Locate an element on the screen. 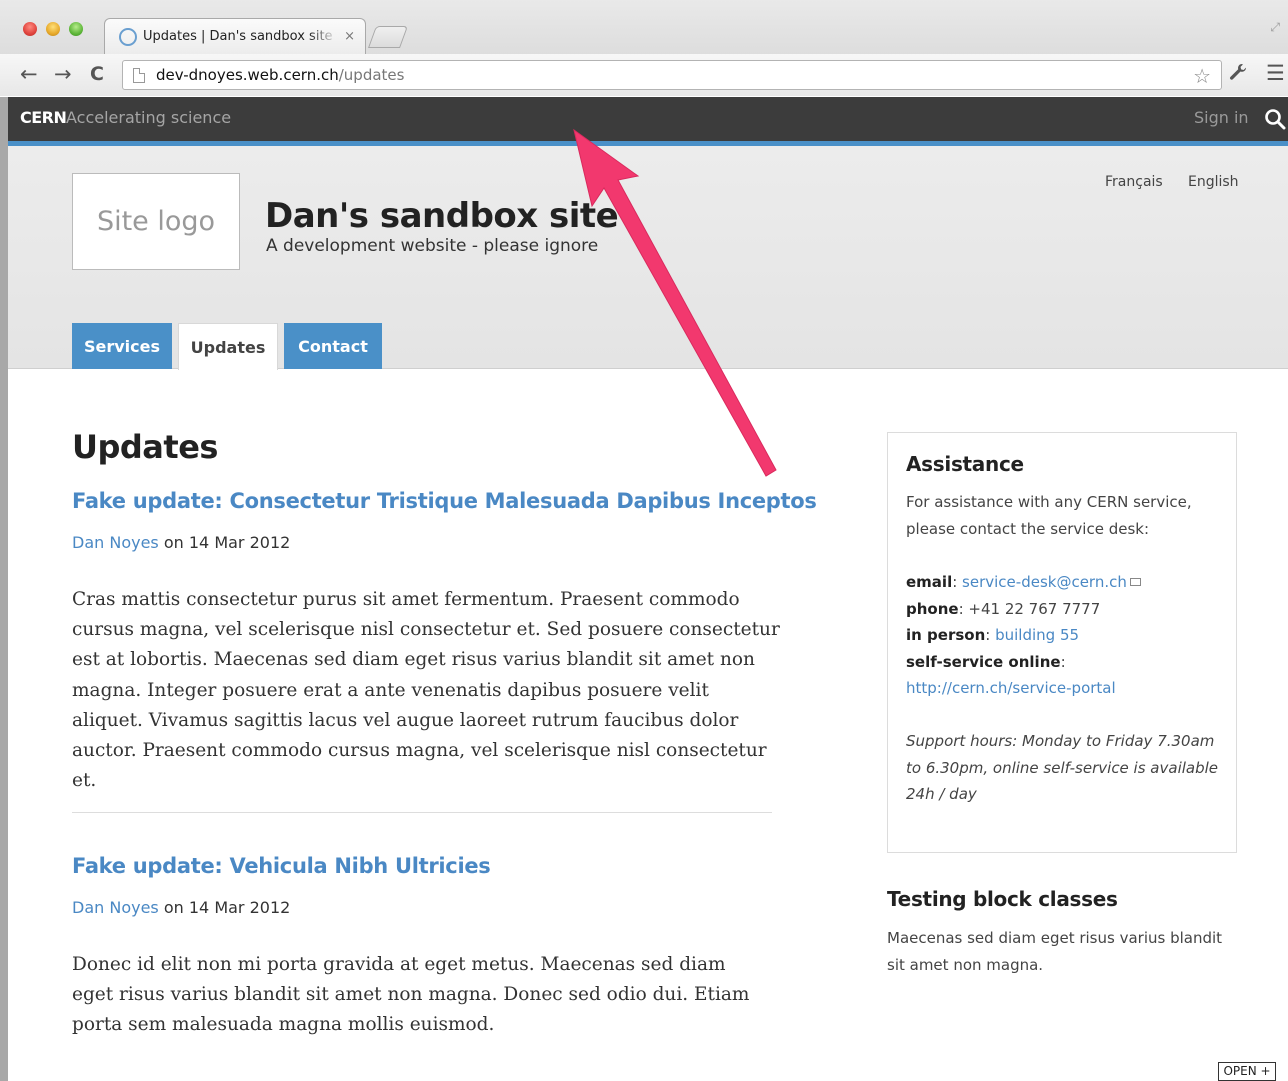  bookmark-star-icon: ☆ is located at coordinates (1202, 76).